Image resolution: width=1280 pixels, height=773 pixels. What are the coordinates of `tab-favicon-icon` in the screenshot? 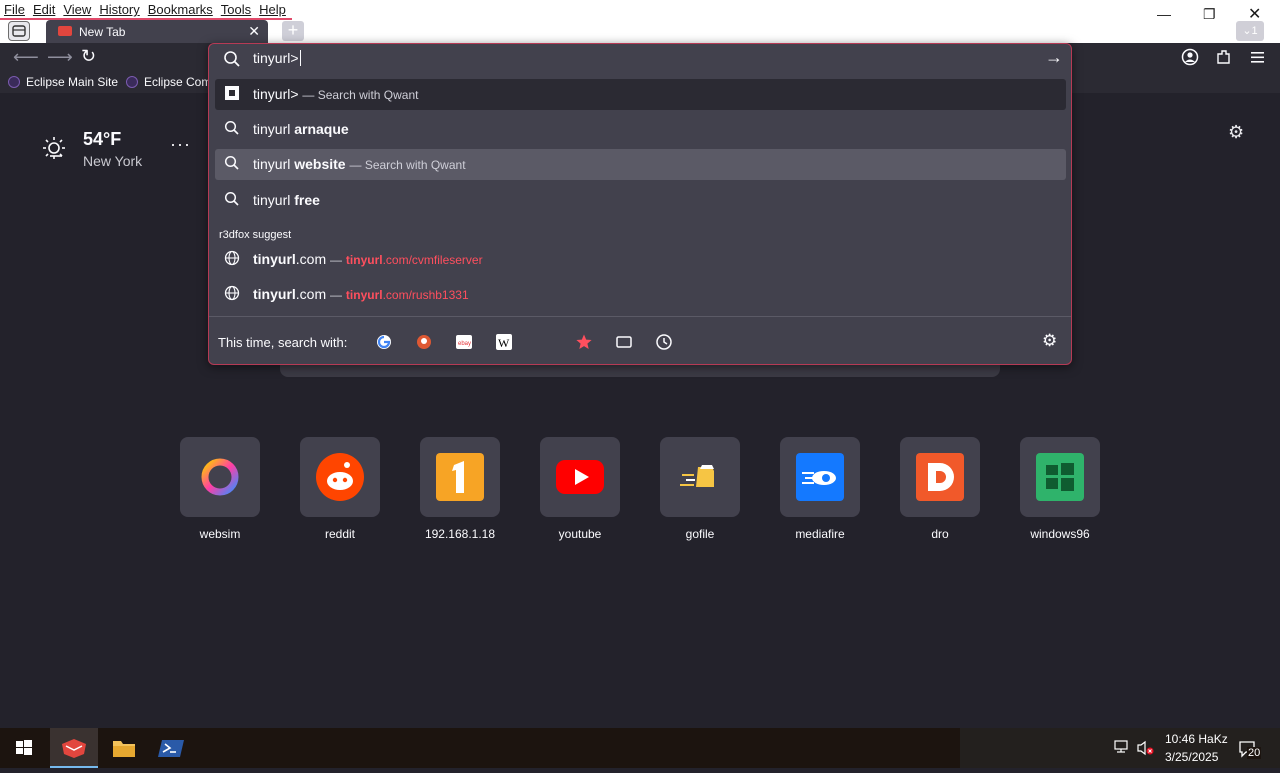 It's located at (65, 31).